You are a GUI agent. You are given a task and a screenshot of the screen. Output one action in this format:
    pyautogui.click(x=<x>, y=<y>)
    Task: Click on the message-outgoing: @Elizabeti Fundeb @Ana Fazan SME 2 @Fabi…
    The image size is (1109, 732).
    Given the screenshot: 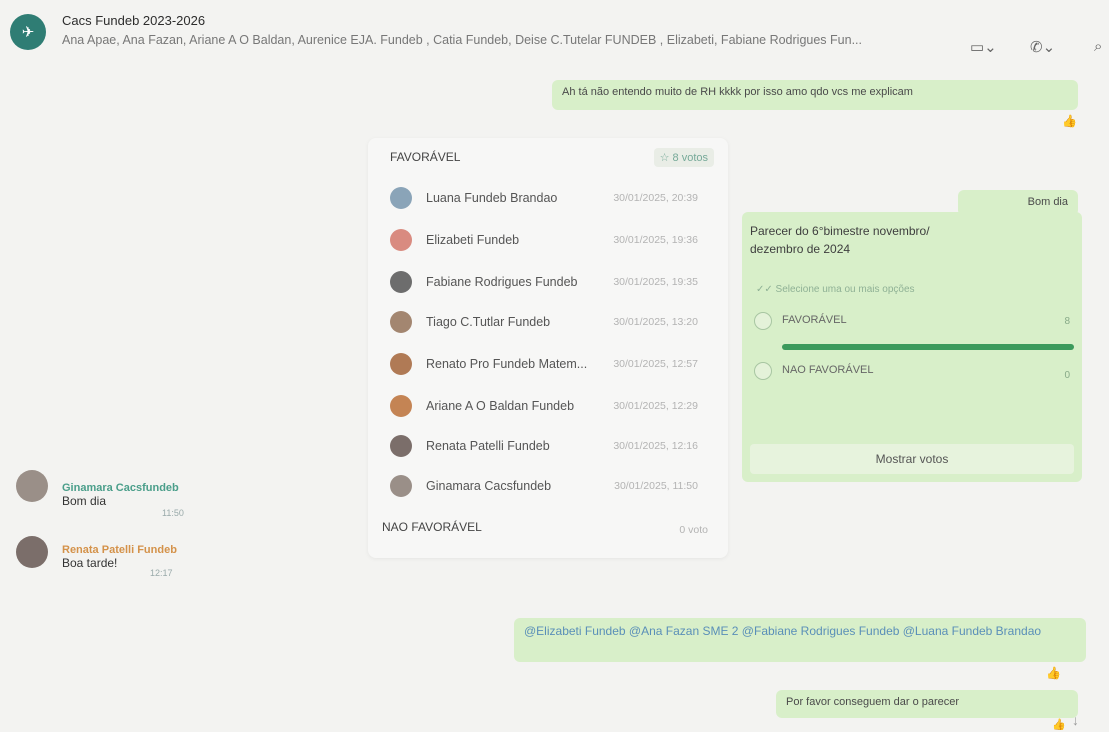 What is the action you would take?
    pyautogui.click(x=800, y=640)
    